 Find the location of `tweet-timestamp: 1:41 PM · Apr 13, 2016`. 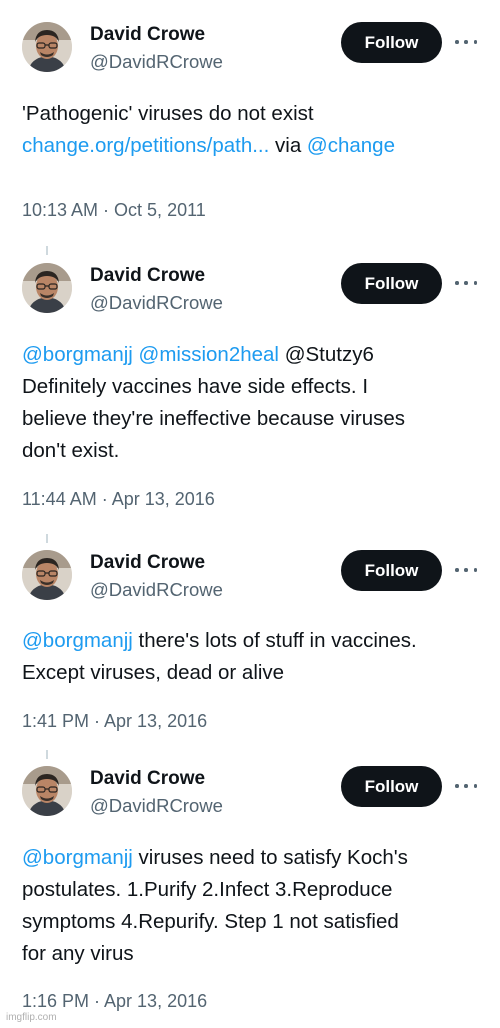

tweet-timestamp: 1:41 PM · Apr 13, 2016 is located at coordinates (114, 721).